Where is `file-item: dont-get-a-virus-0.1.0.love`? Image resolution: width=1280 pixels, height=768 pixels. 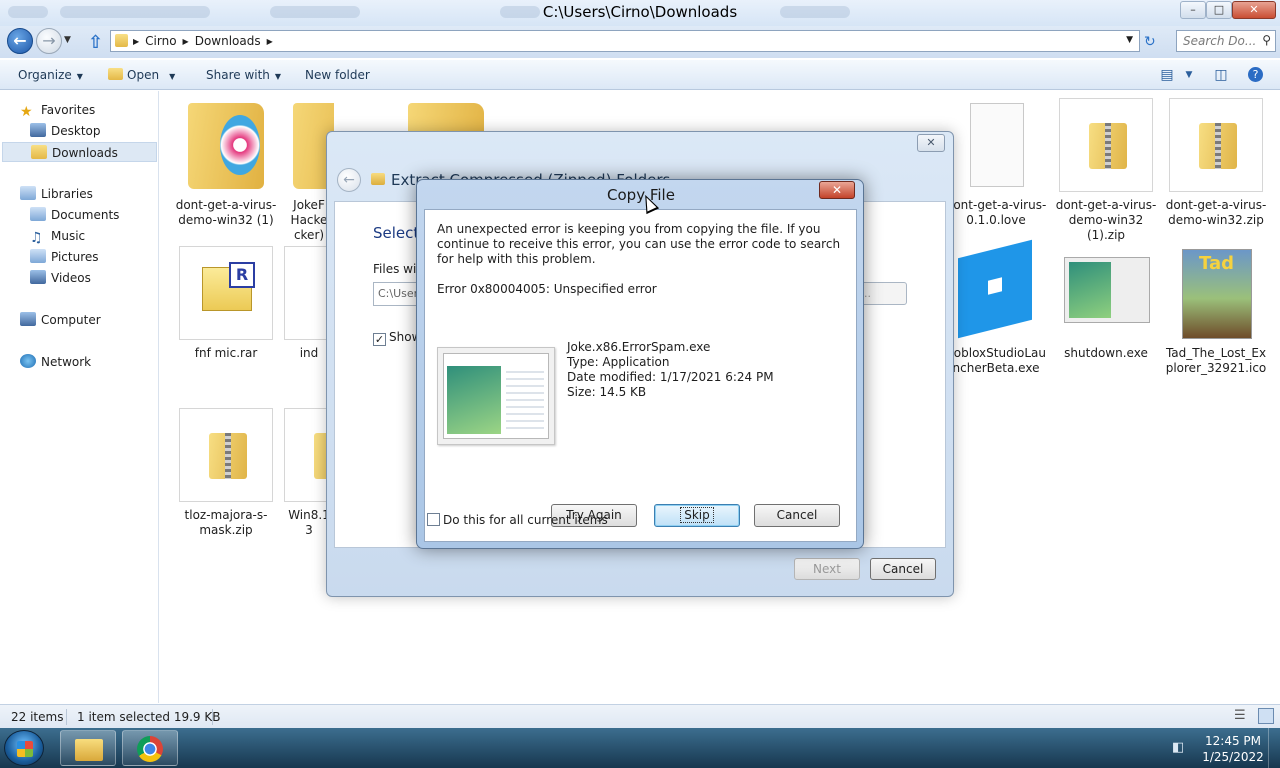
file-item: dont-get-a-virus-0.1.0.love is located at coordinates (996, 163).